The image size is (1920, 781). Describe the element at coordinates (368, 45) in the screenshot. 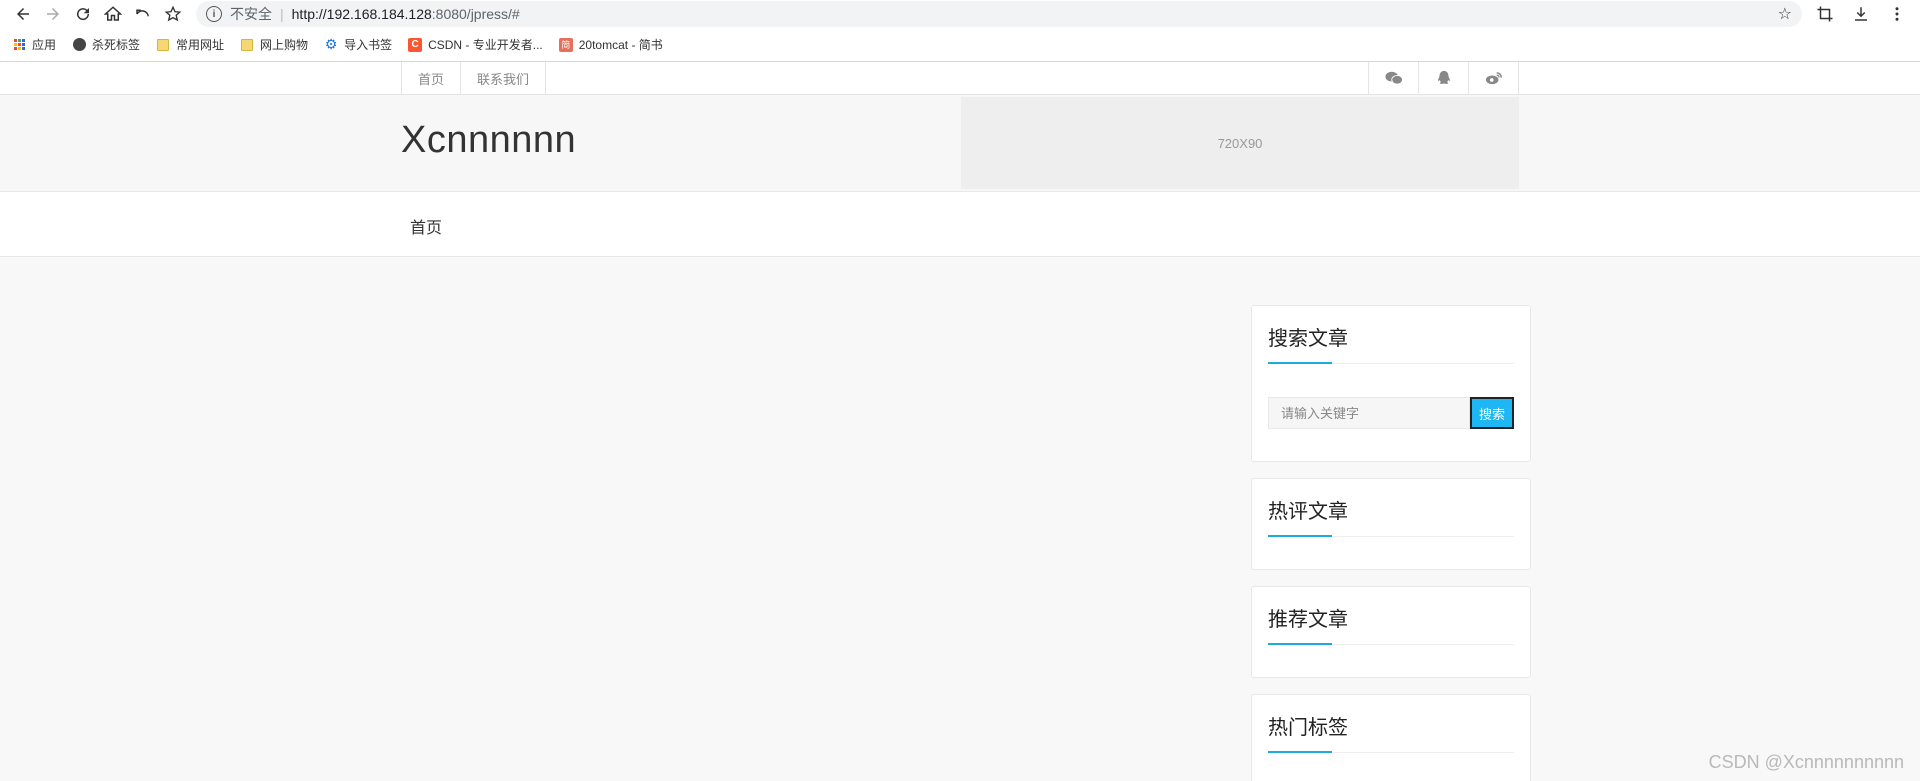

I see `bookmark-label: 导入书签` at that location.